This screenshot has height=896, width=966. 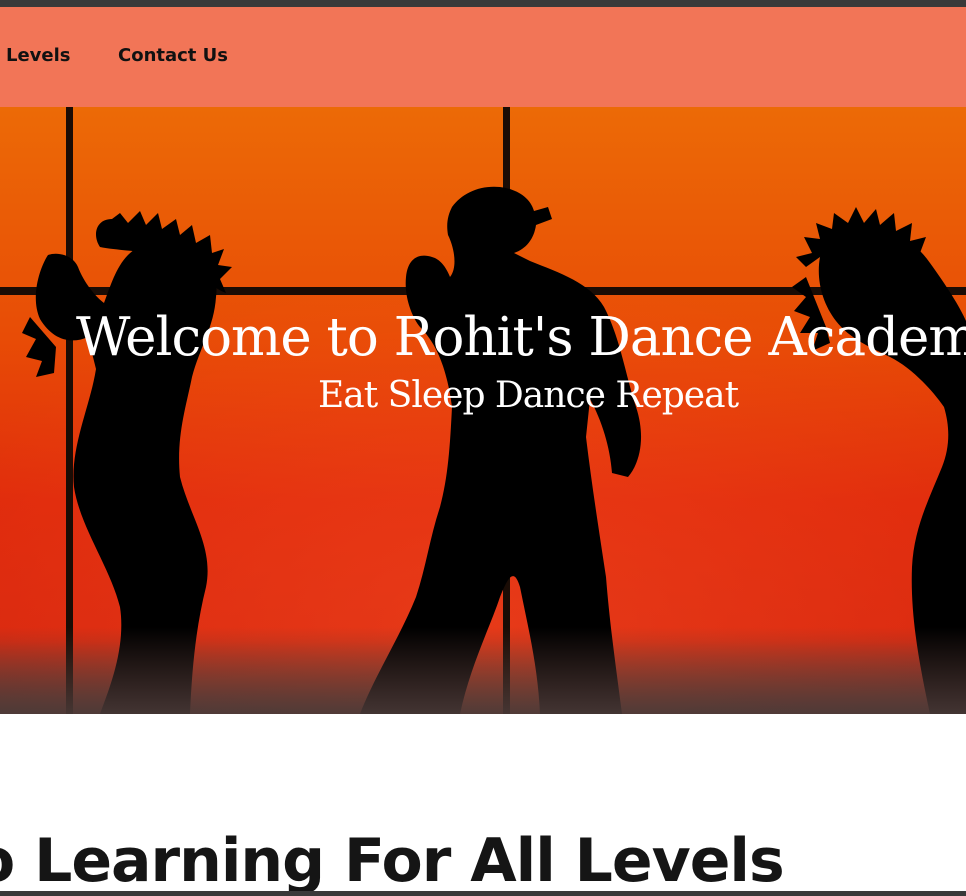 I want to click on hero-title: Welcome to Rohit's Dance Academy, so click(x=521, y=337).